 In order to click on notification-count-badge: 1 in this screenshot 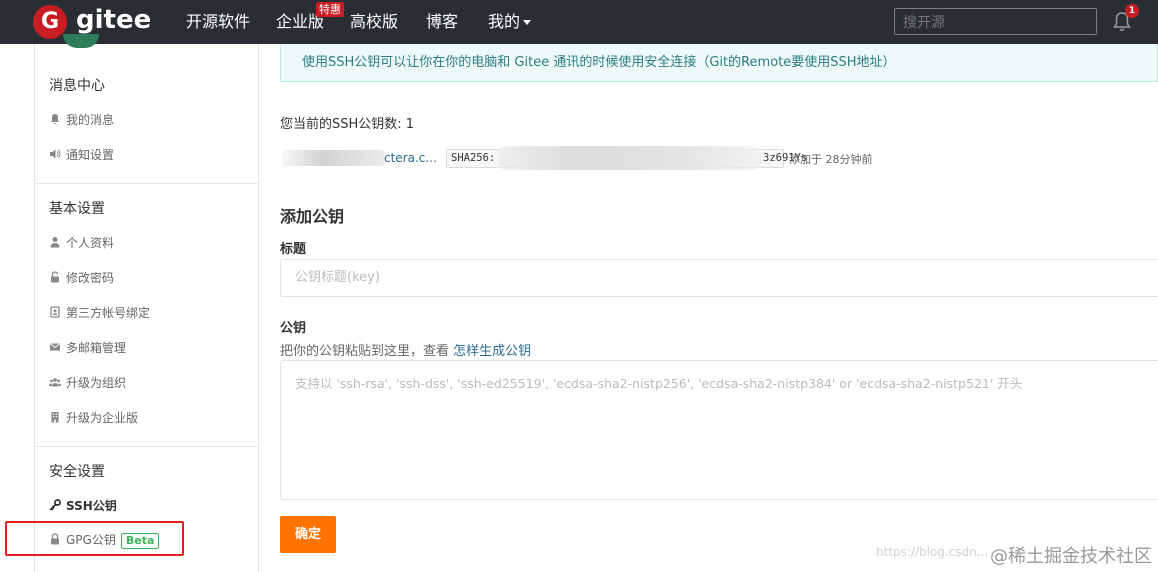, I will do `click(1132, 11)`.